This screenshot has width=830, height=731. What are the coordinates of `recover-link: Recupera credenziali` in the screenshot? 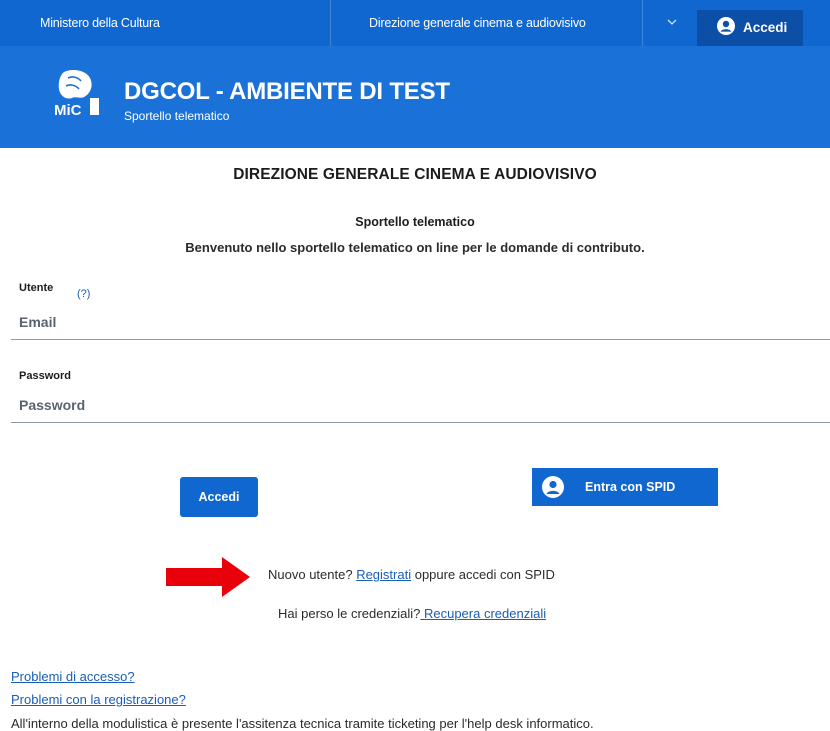 It's located at (483, 613).